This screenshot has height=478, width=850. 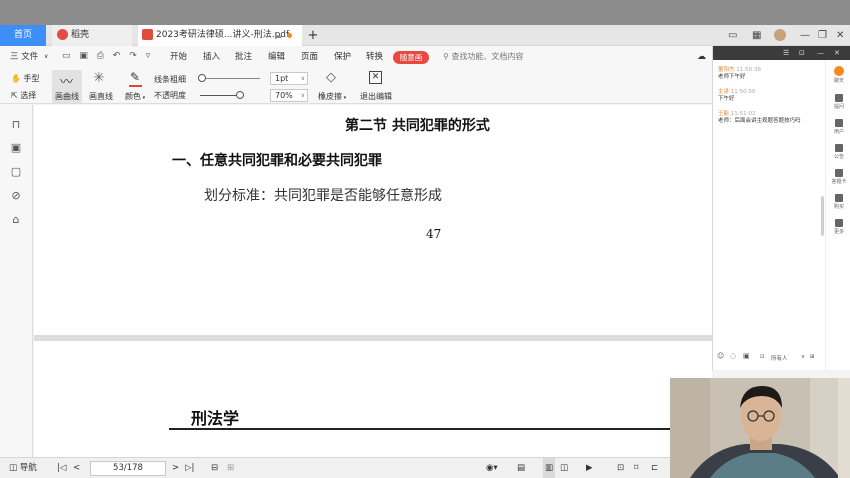 What do you see at coordinates (838, 202) in the screenshot?
I see `side-buy: 购买` at bounding box center [838, 202].